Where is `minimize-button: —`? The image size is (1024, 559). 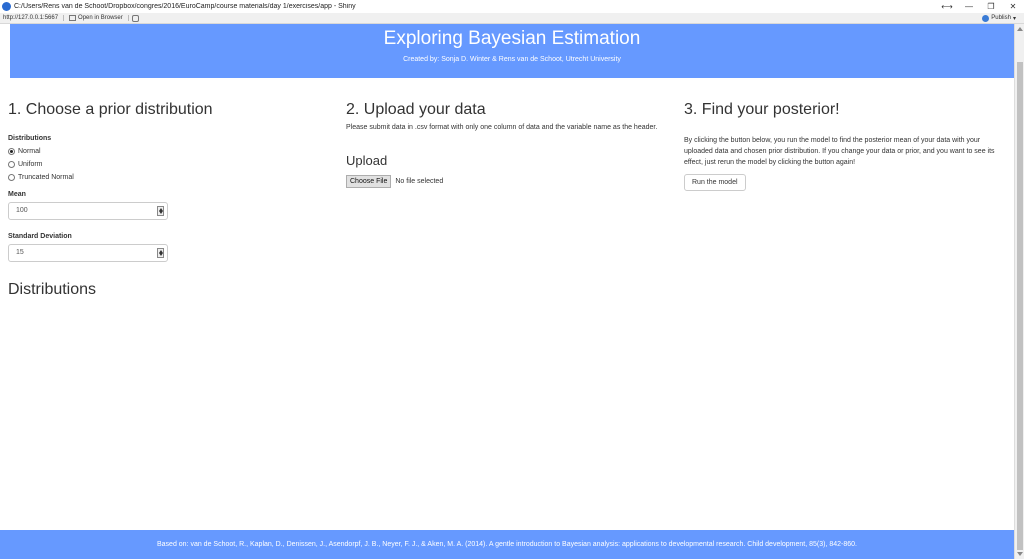
minimize-button: — is located at coordinates (969, 6).